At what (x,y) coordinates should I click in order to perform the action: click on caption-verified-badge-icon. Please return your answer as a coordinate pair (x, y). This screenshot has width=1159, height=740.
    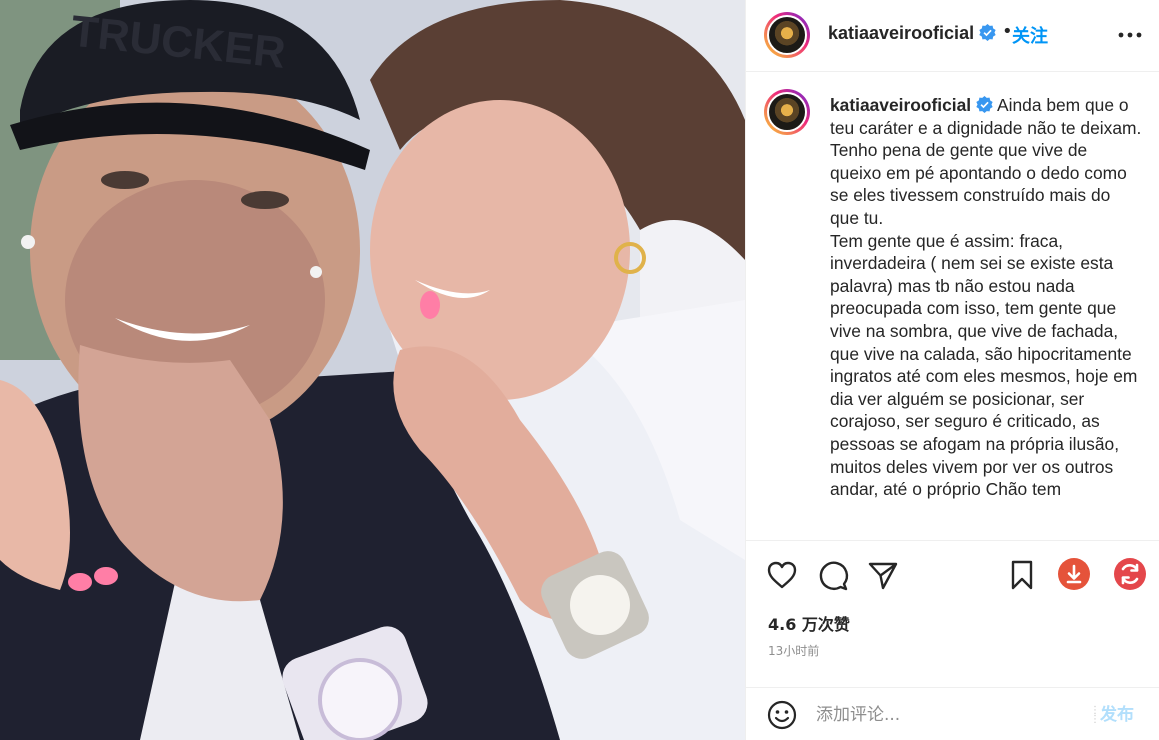
    Looking at the image, I should click on (984, 104).